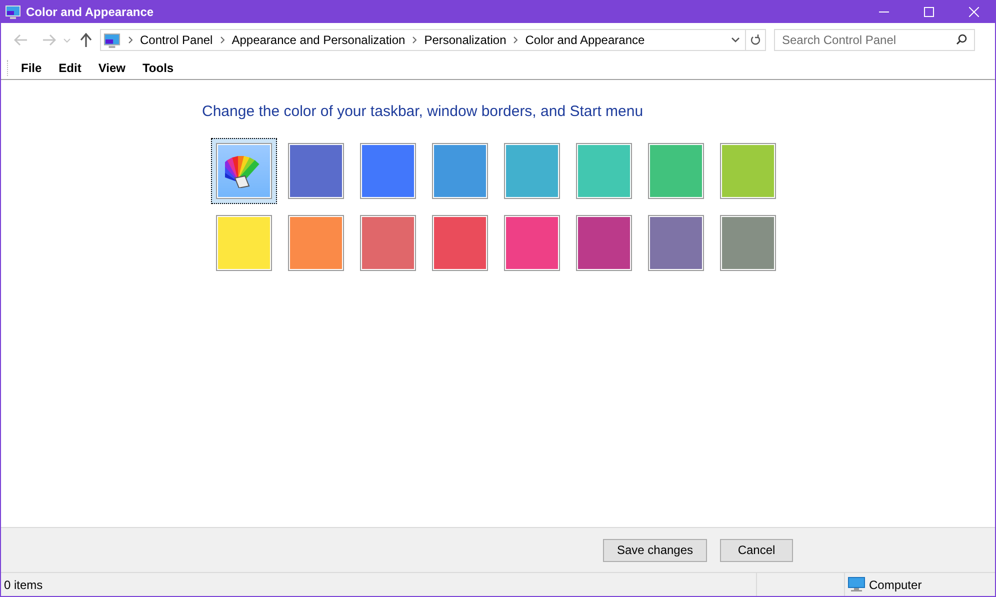 This screenshot has width=996, height=597. Describe the element at coordinates (31, 68) in the screenshot. I see `menu-item: File` at that location.